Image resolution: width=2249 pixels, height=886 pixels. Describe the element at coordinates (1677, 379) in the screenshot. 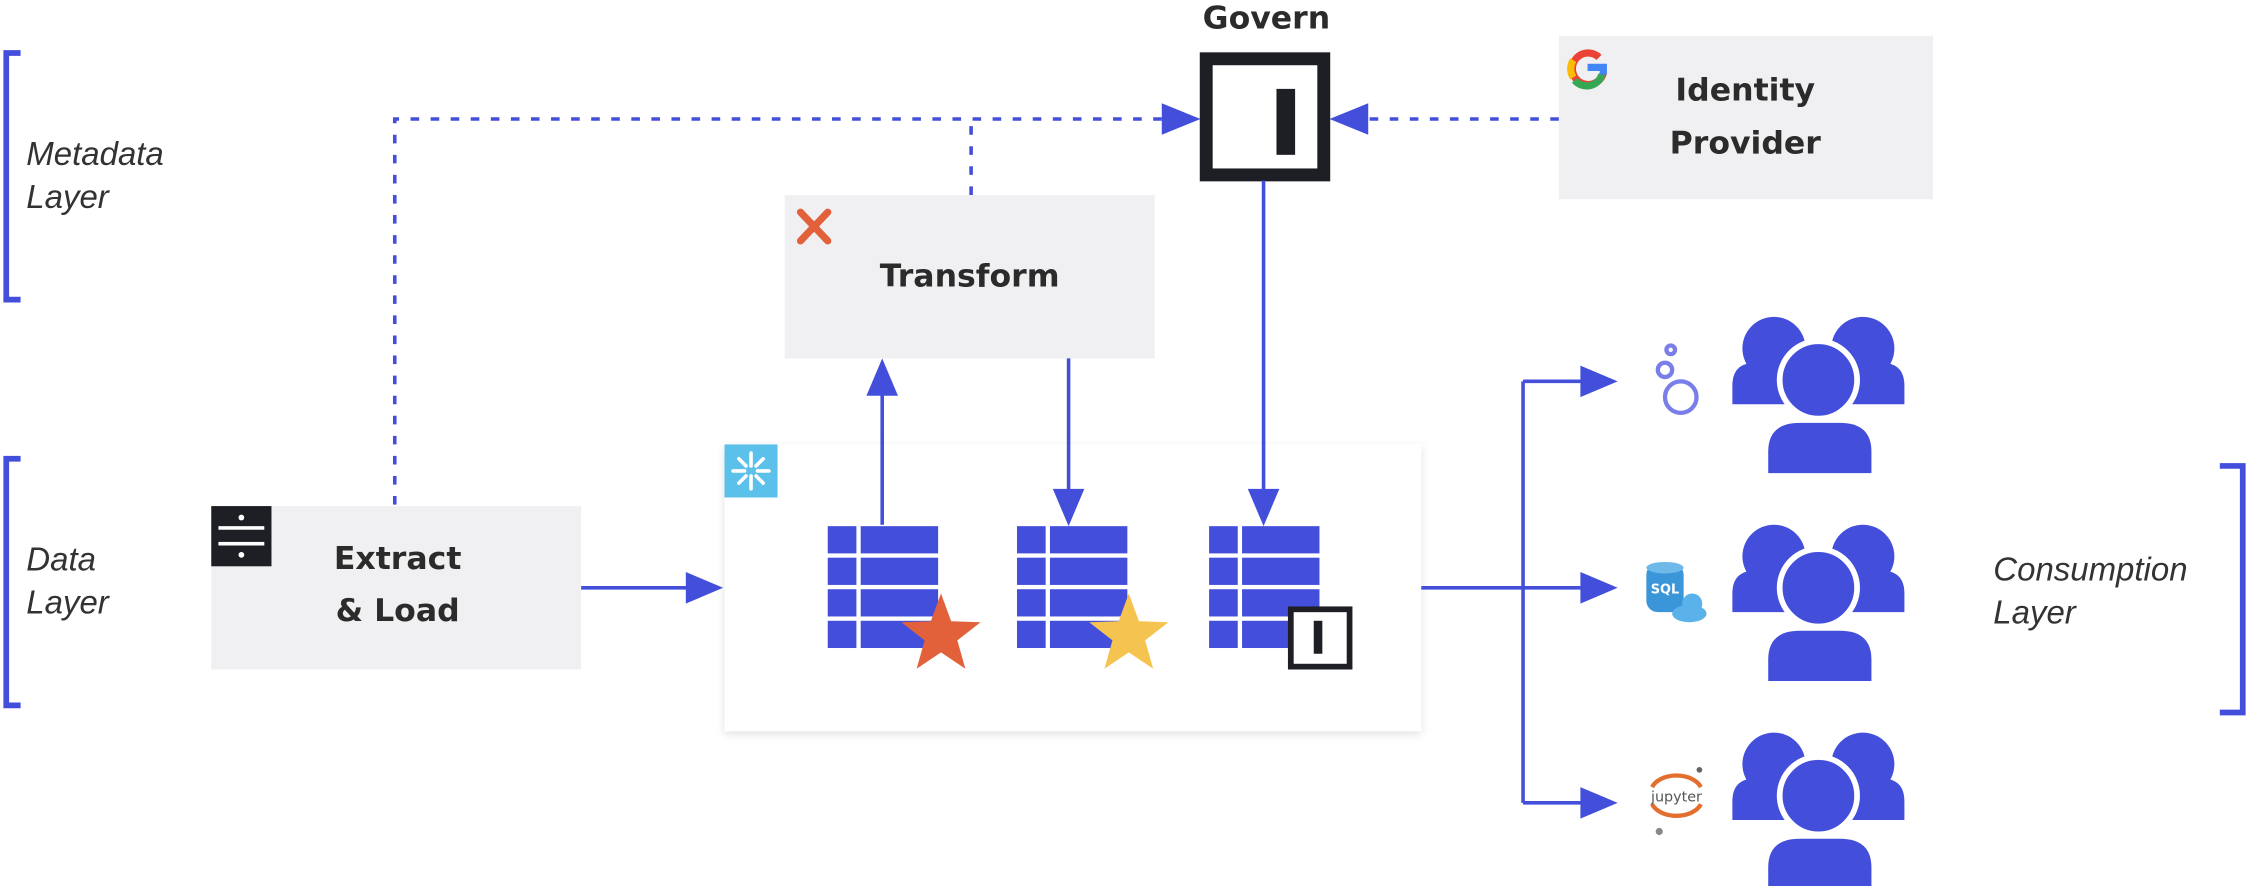

I see `looker-icon` at that location.